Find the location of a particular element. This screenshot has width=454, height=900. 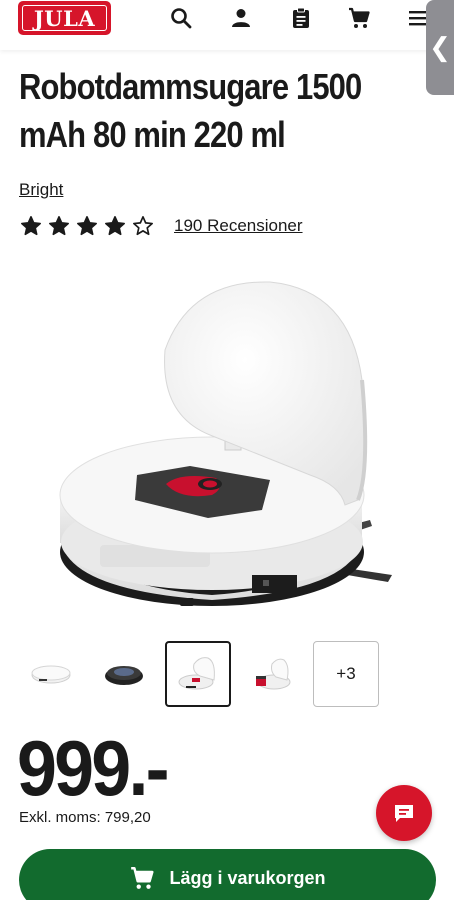

rating-stars is located at coordinates (90, 226).